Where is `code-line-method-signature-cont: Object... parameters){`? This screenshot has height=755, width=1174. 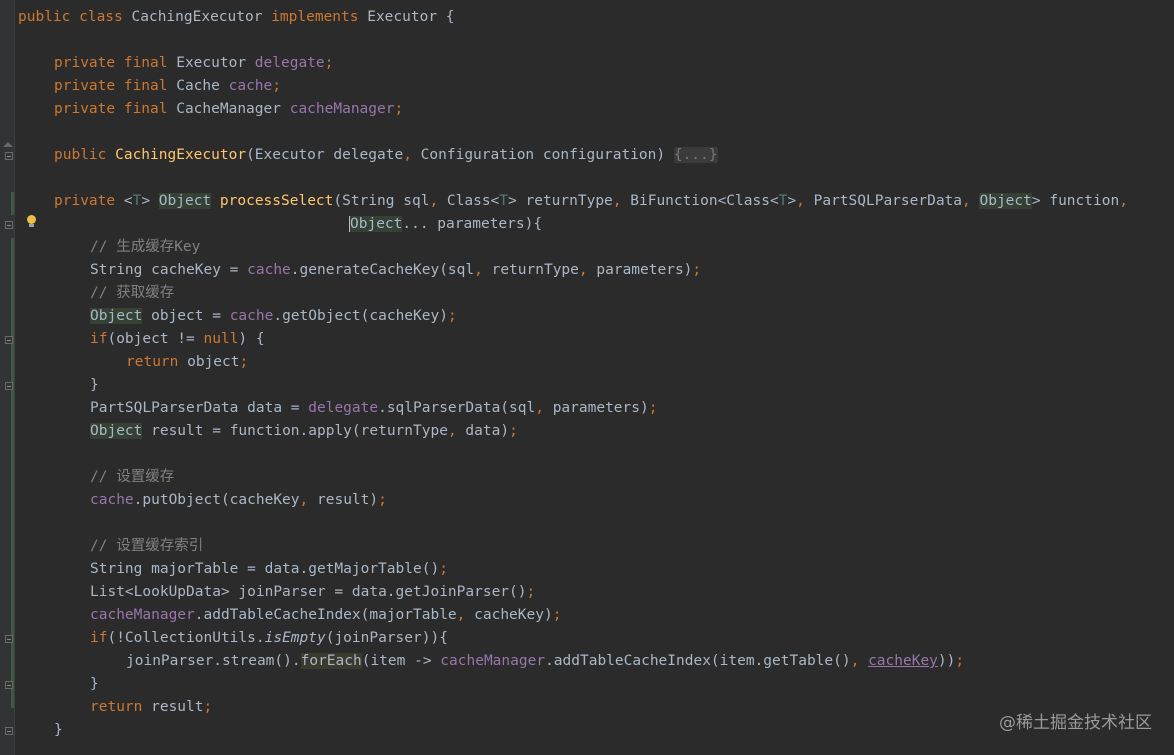 code-line-method-signature-cont: Object... parameters){ is located at coordinates (445, 224).